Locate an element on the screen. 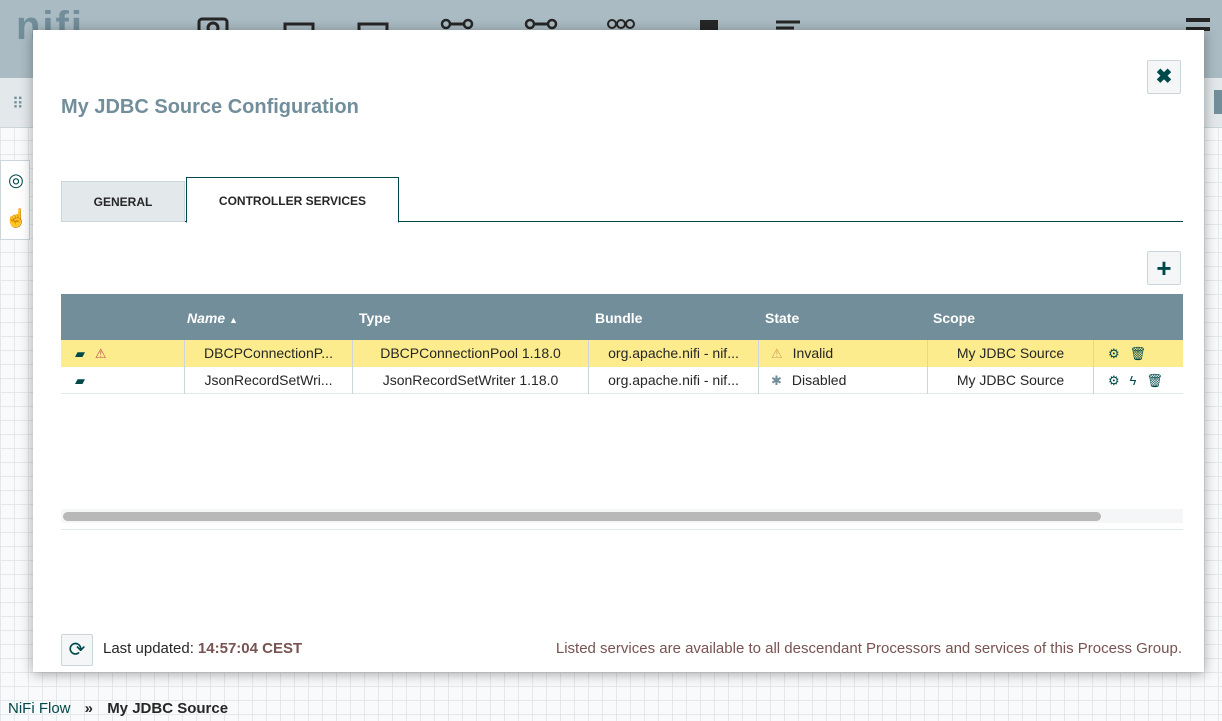 The width and height of the screenshot is (1222, 721). column-header-scope: Scope is located at coordinates (954, 318).